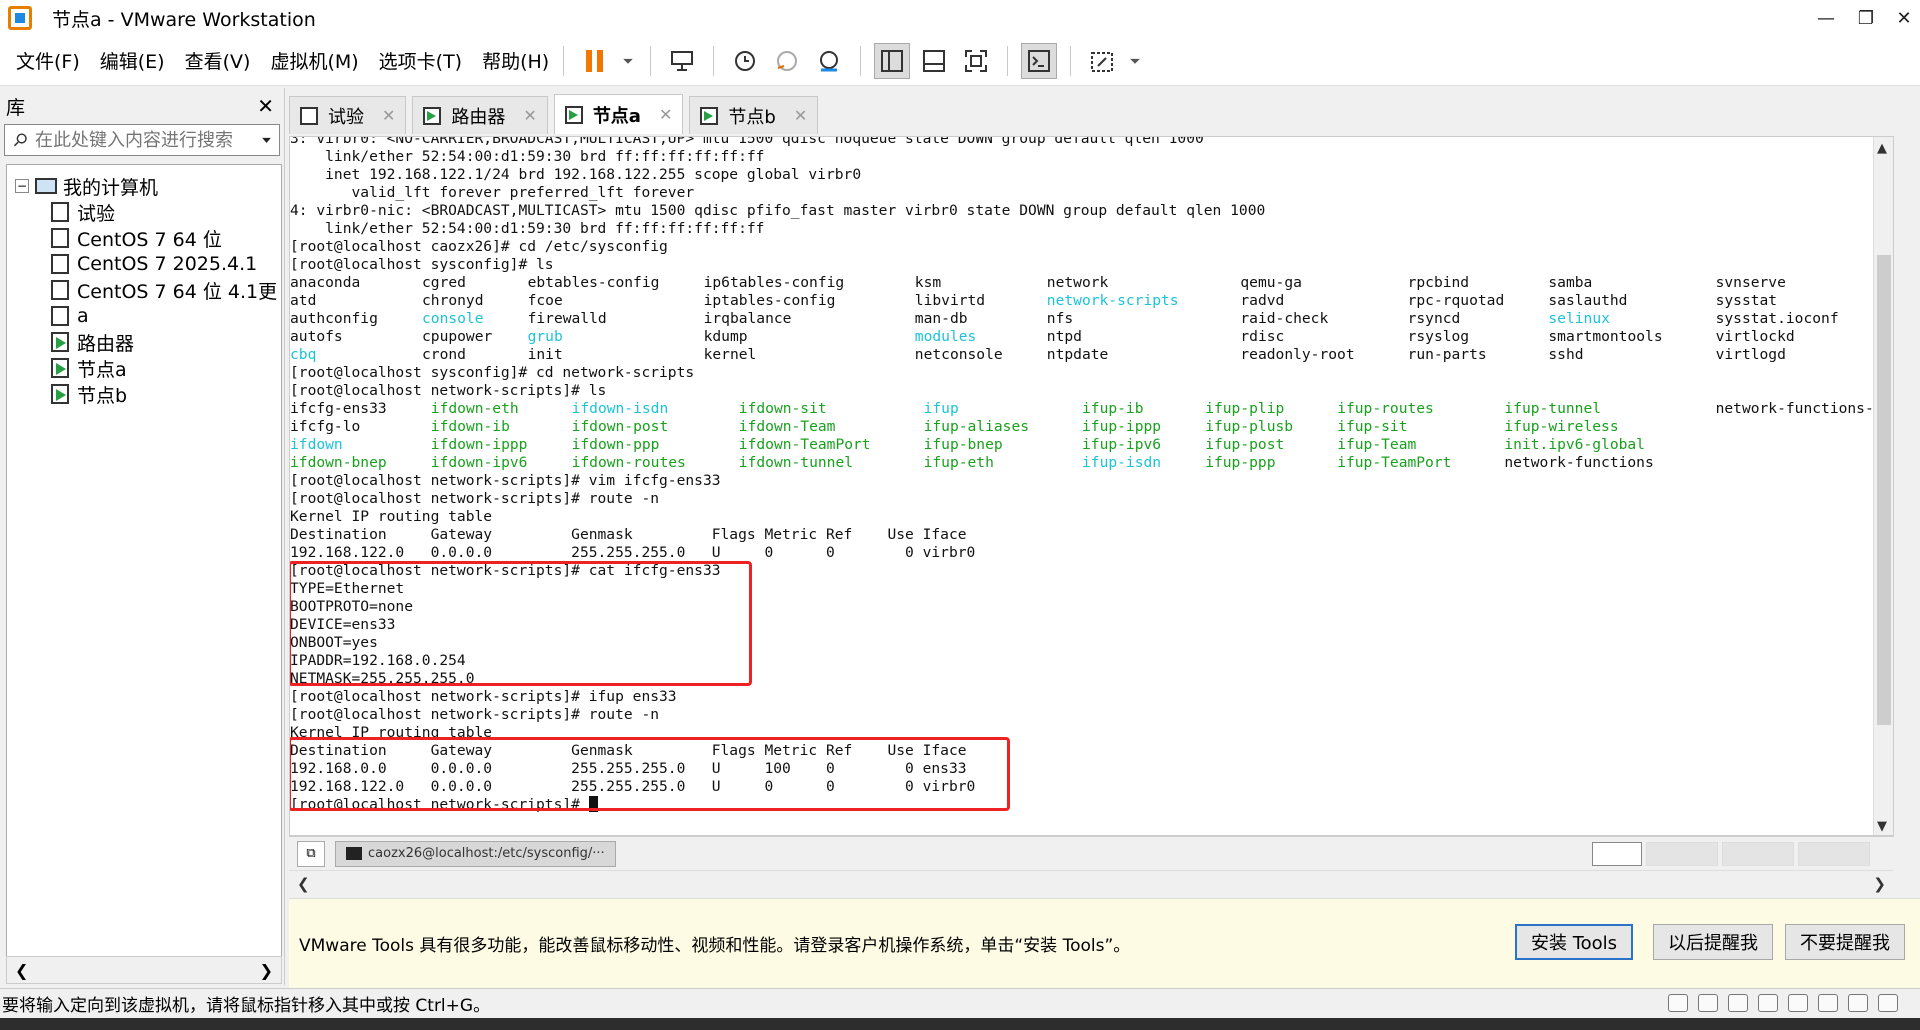  I want to click on tree-item-label: 路由器, so click(106, 343).